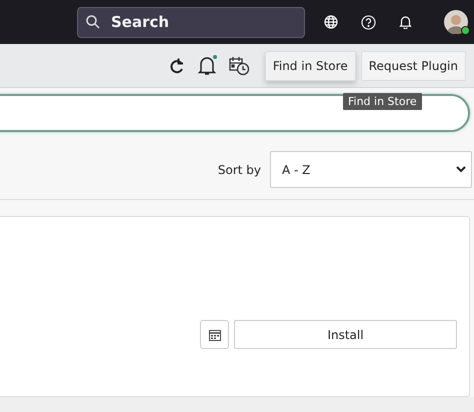 The image size is (474, 412). Describe the element at coordinates (371, 169) in the screenshot. I see `sort-dropdown: A - Z` at that location.